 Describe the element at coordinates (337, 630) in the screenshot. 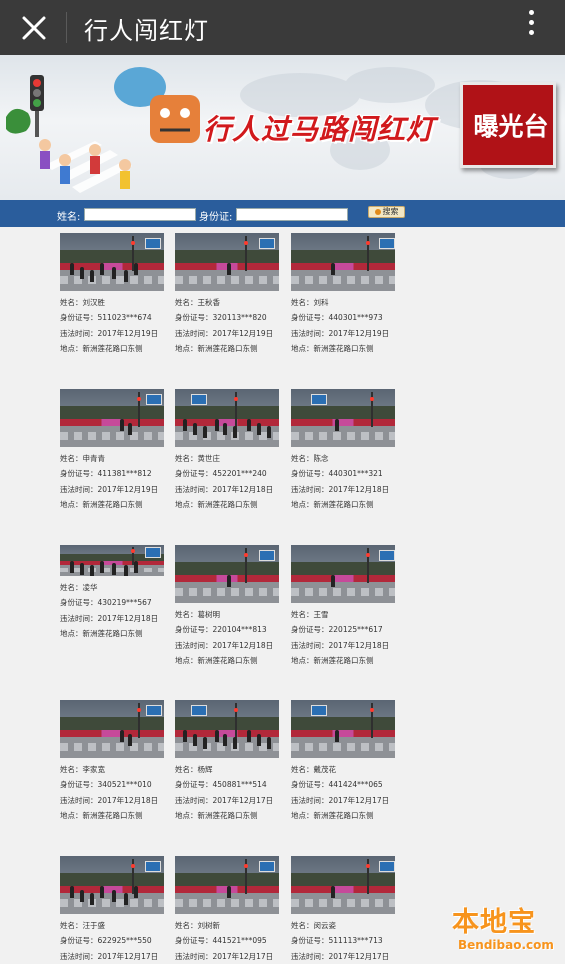

I see `record-id-number: 身份证号：220125***617` at that location.